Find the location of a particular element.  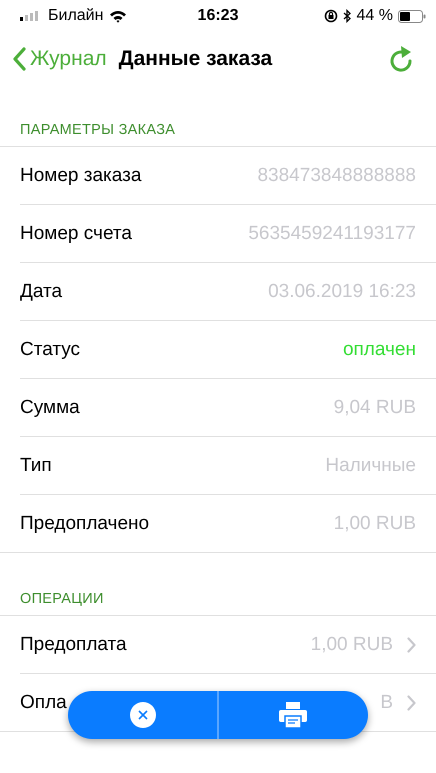

row-label: Номер счета is located at coordinates (76, 233).